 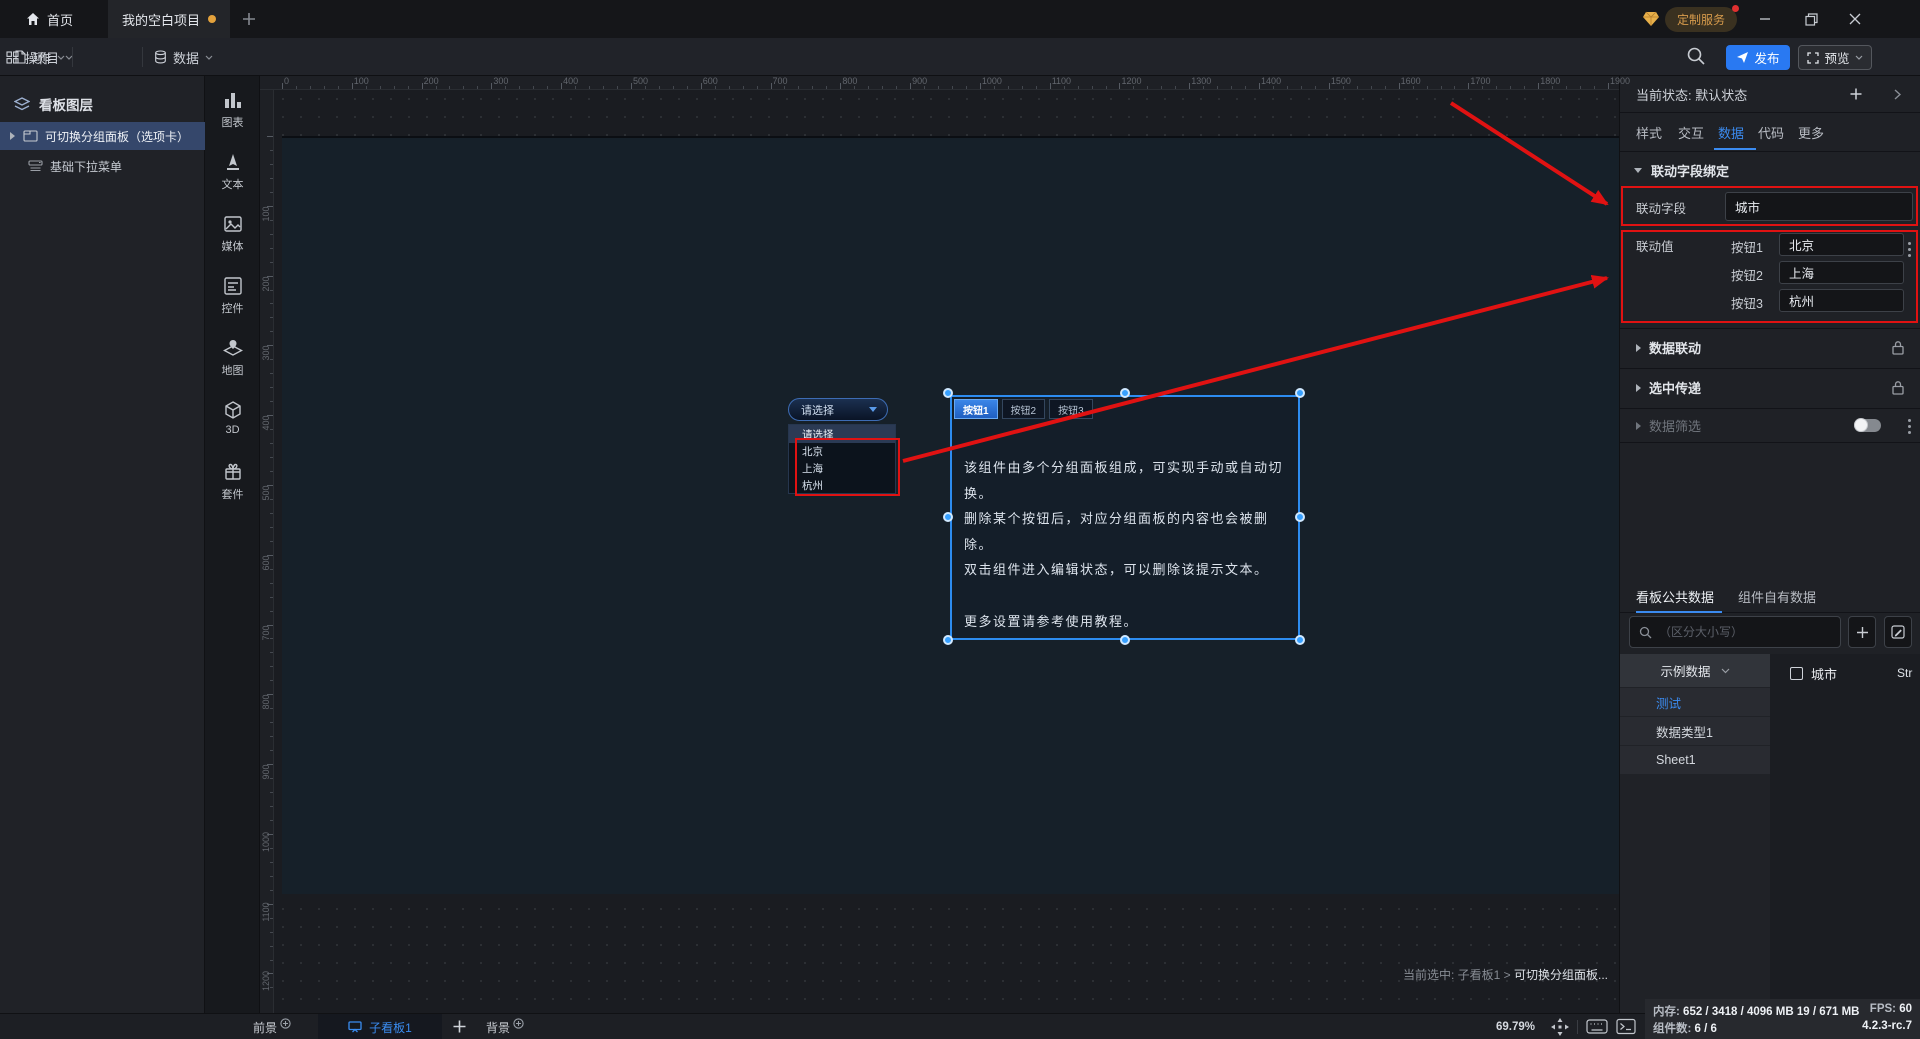 What do you see at coordinates (1845, 673) in the screenshot?
I see `field-row-city: 城市 Str` at bounding box center [1845, 673].